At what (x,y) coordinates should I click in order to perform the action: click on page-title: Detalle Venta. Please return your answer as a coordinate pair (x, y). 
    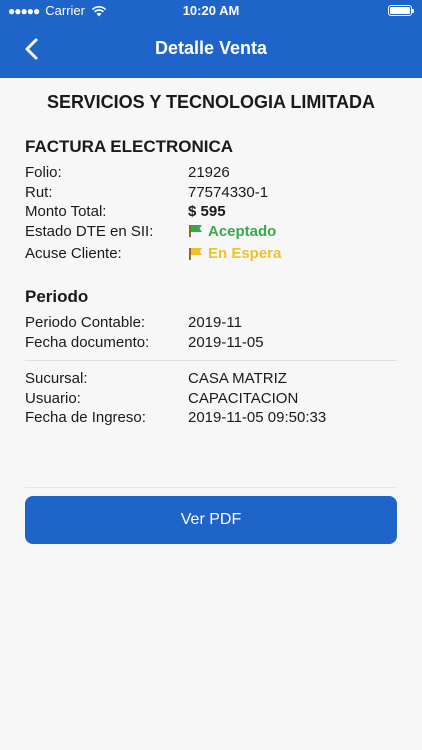
    Looking at the image, I should click on (211, 48).